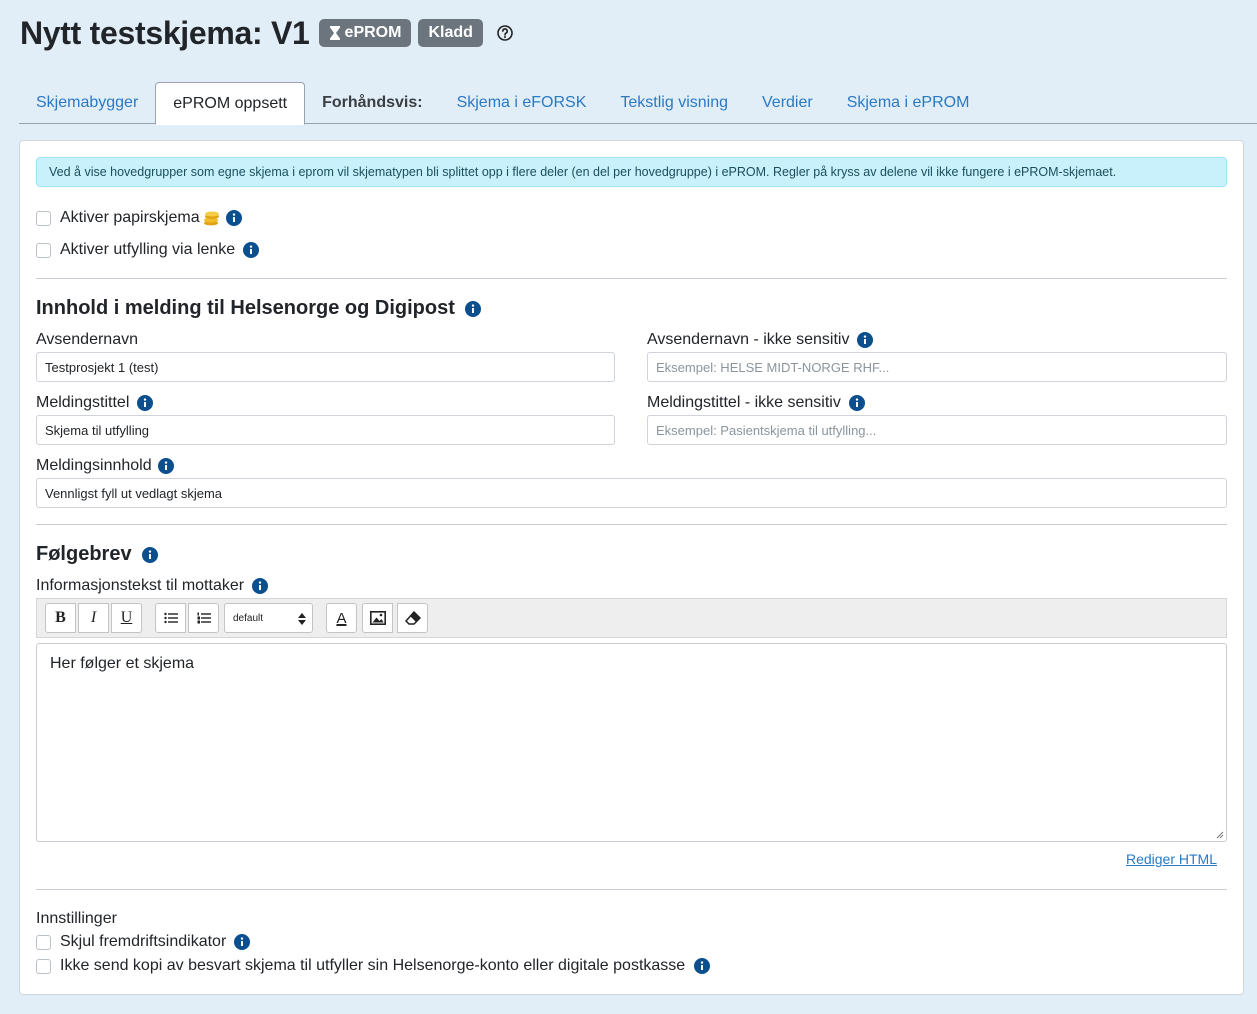 This screenshot has height=1014, width=1257. I want to click on font-select: default, so click(268, 618).